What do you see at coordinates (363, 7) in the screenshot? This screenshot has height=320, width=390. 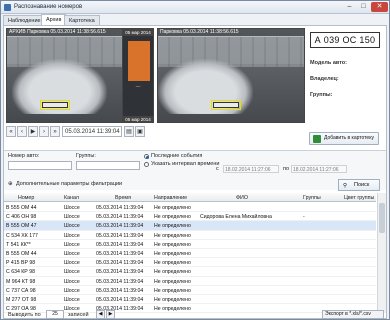 I see `maximize-button: □` at bounding box center [363, 7].